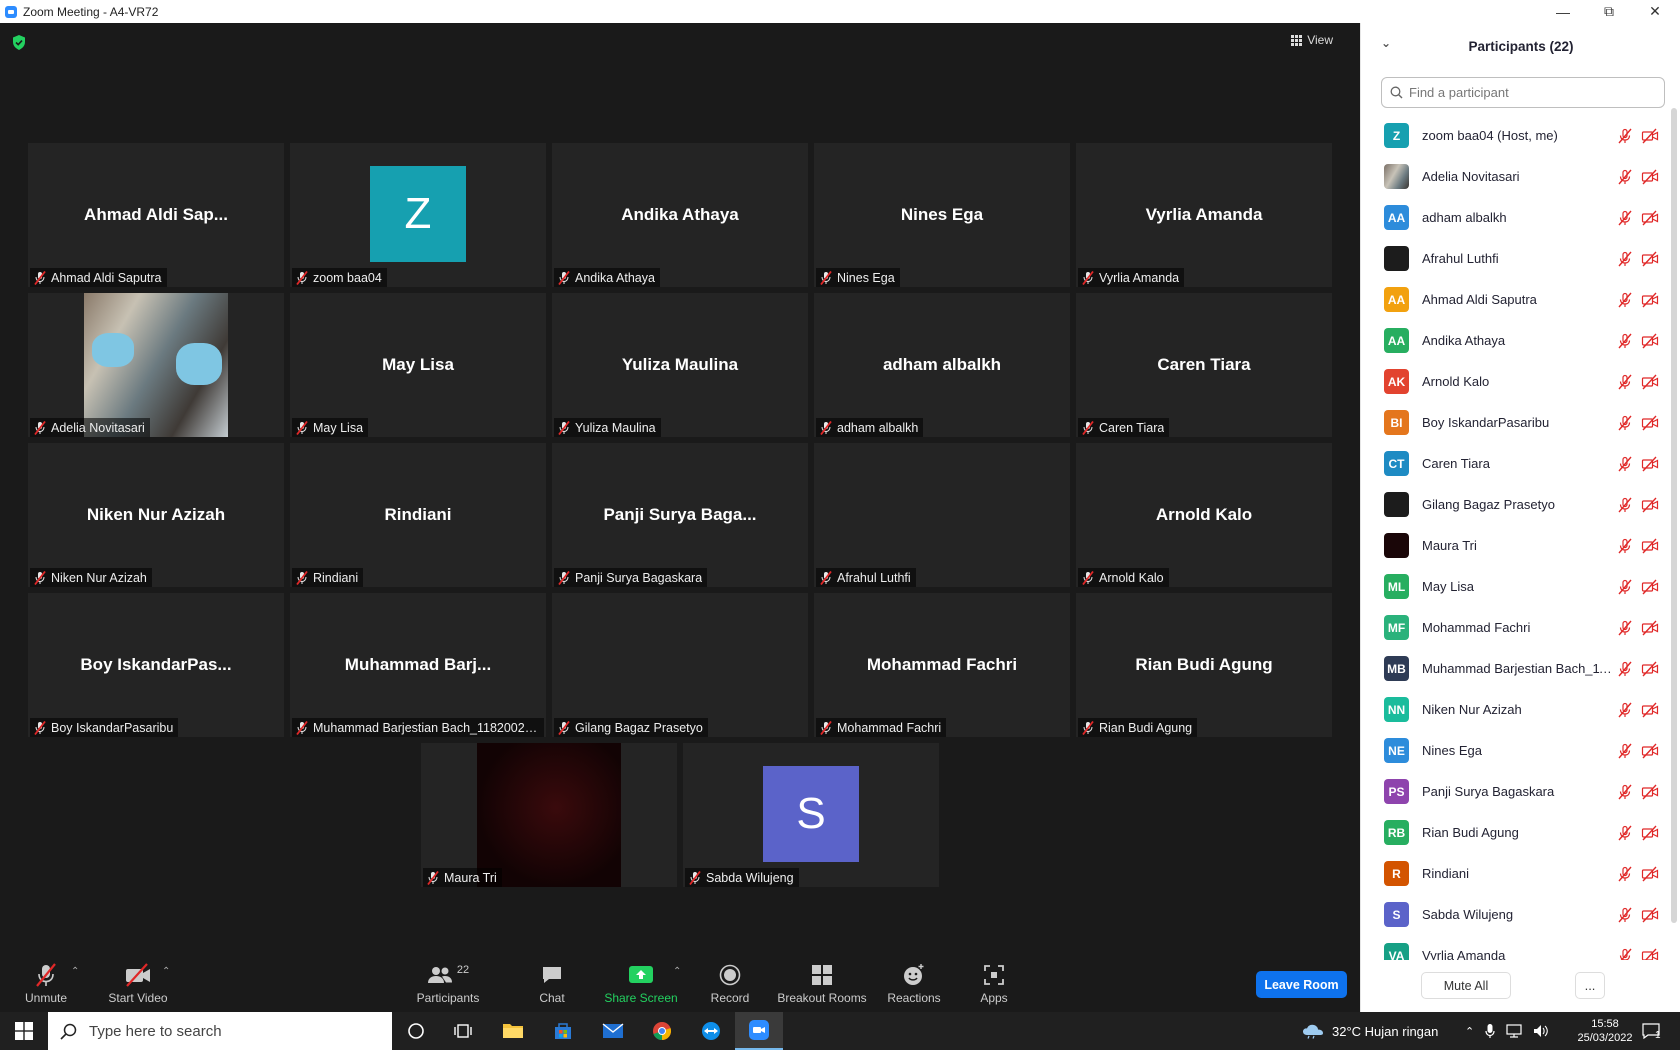  I want to click on view-button: View, so click(1312, 40).